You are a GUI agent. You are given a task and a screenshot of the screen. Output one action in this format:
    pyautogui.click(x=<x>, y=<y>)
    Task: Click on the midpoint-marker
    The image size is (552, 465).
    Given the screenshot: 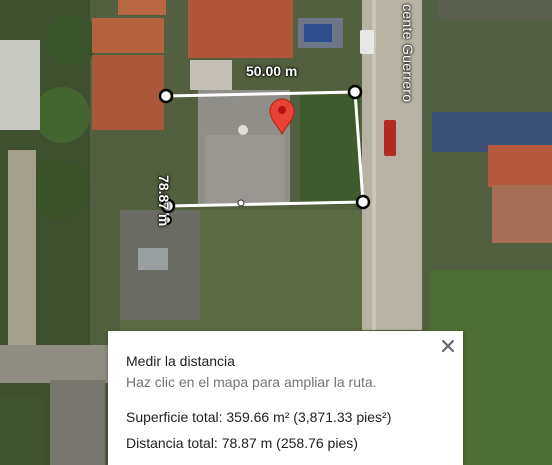 What is the action you would take?
    pyautogui.click(x=241, y=203)
    